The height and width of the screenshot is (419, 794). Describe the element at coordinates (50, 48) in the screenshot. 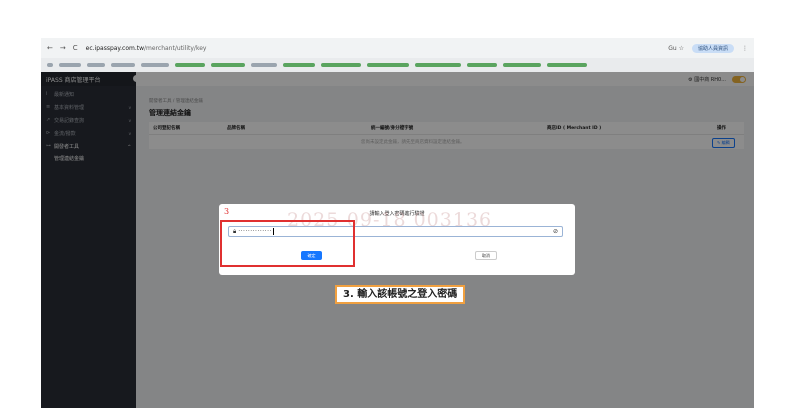

I see `back-icon: ←` at that location.